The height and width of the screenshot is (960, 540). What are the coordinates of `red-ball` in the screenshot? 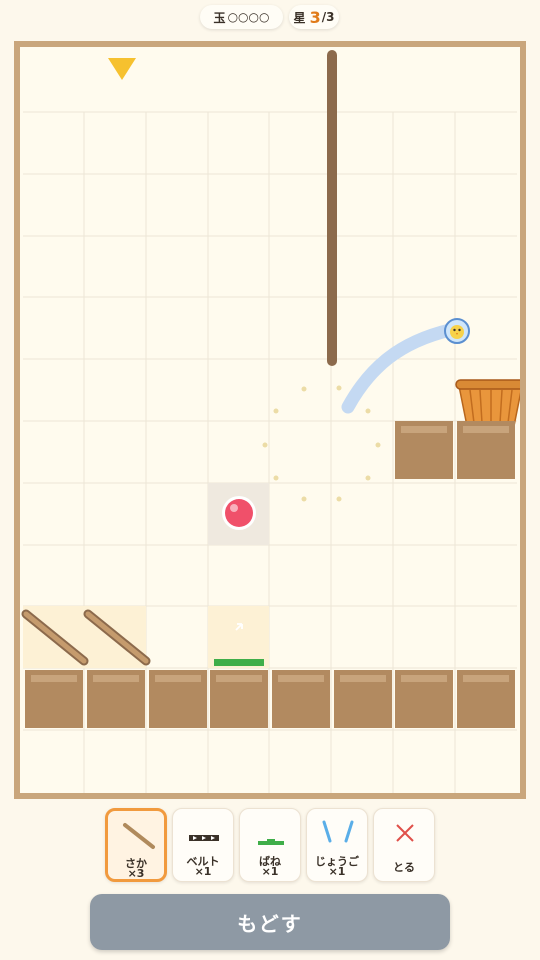 It's located at (239, 513).